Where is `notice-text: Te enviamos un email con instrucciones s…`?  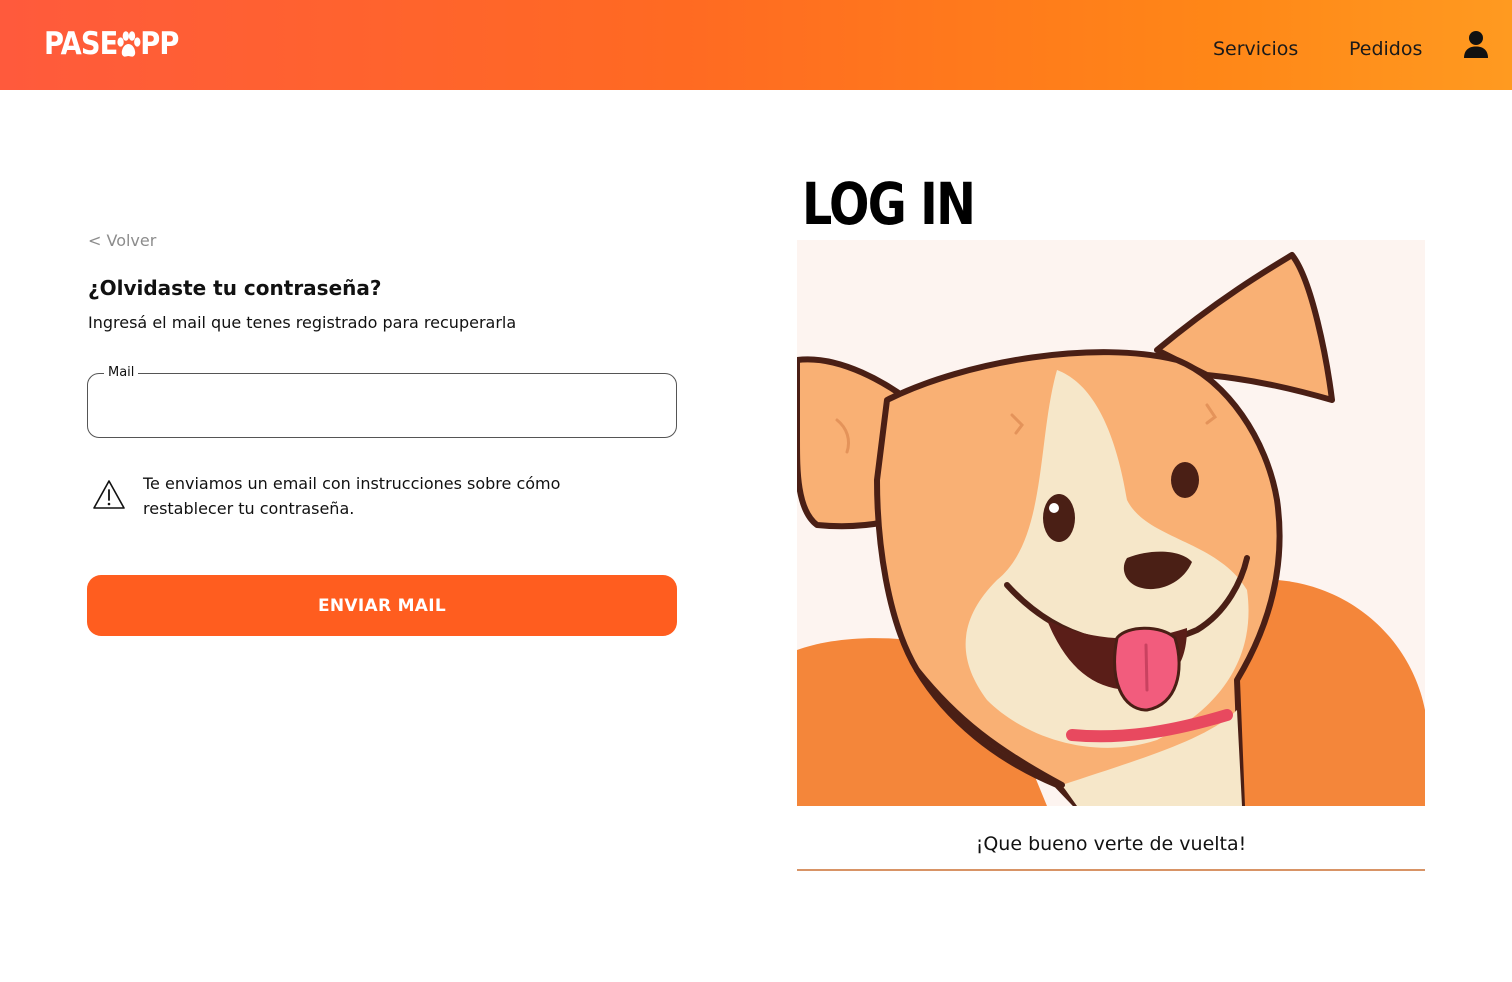
notice-text: Te enviamos un email con instrucciones s… is located at coordinates (352, 496).